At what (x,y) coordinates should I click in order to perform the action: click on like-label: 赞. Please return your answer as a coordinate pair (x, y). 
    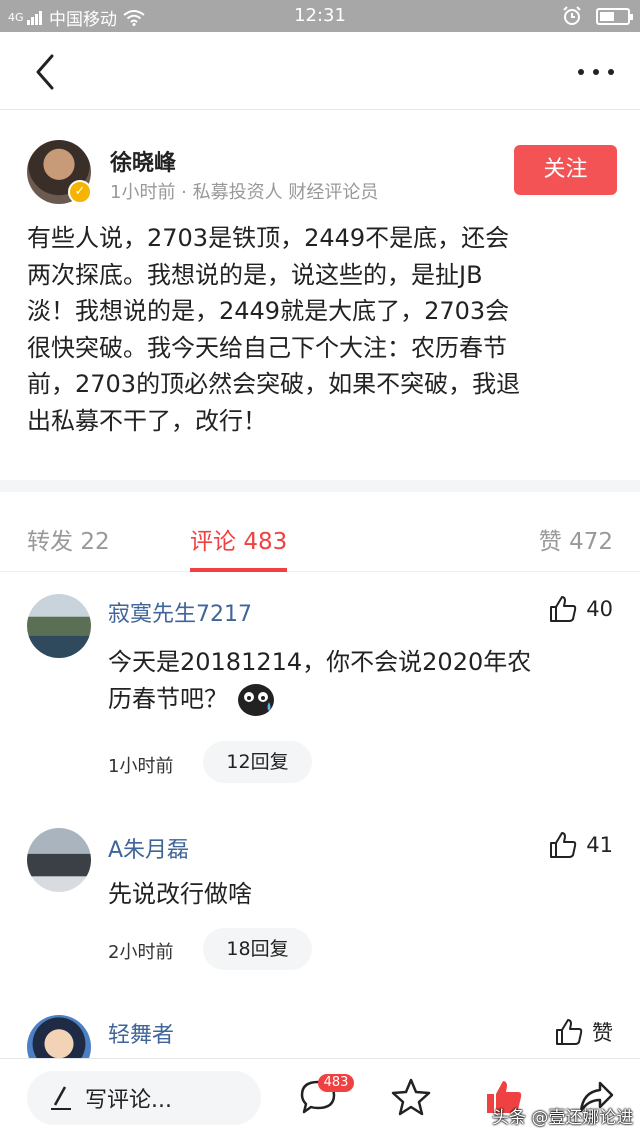
    Looking at the image, I should click on (602, 1033).